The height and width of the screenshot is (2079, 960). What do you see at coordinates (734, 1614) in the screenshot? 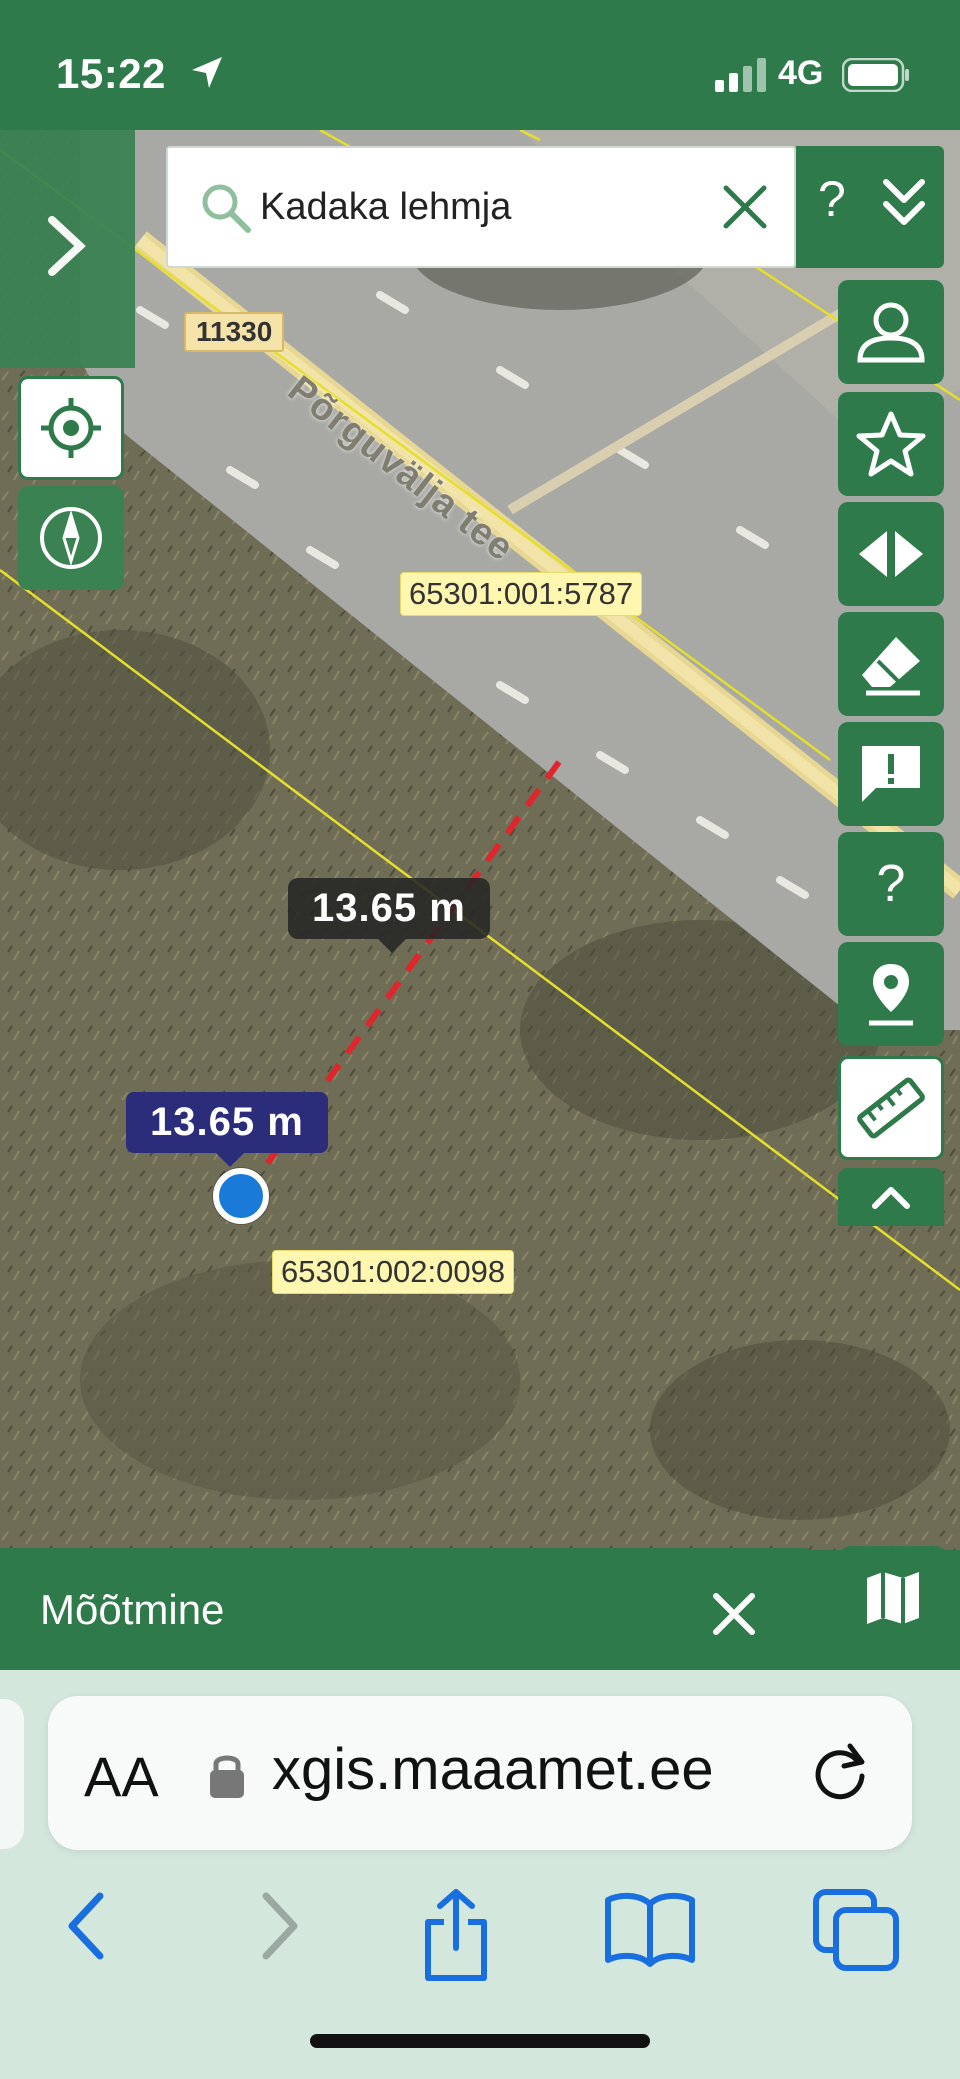
I see `close-icon` at bounding box center [734, 1614].